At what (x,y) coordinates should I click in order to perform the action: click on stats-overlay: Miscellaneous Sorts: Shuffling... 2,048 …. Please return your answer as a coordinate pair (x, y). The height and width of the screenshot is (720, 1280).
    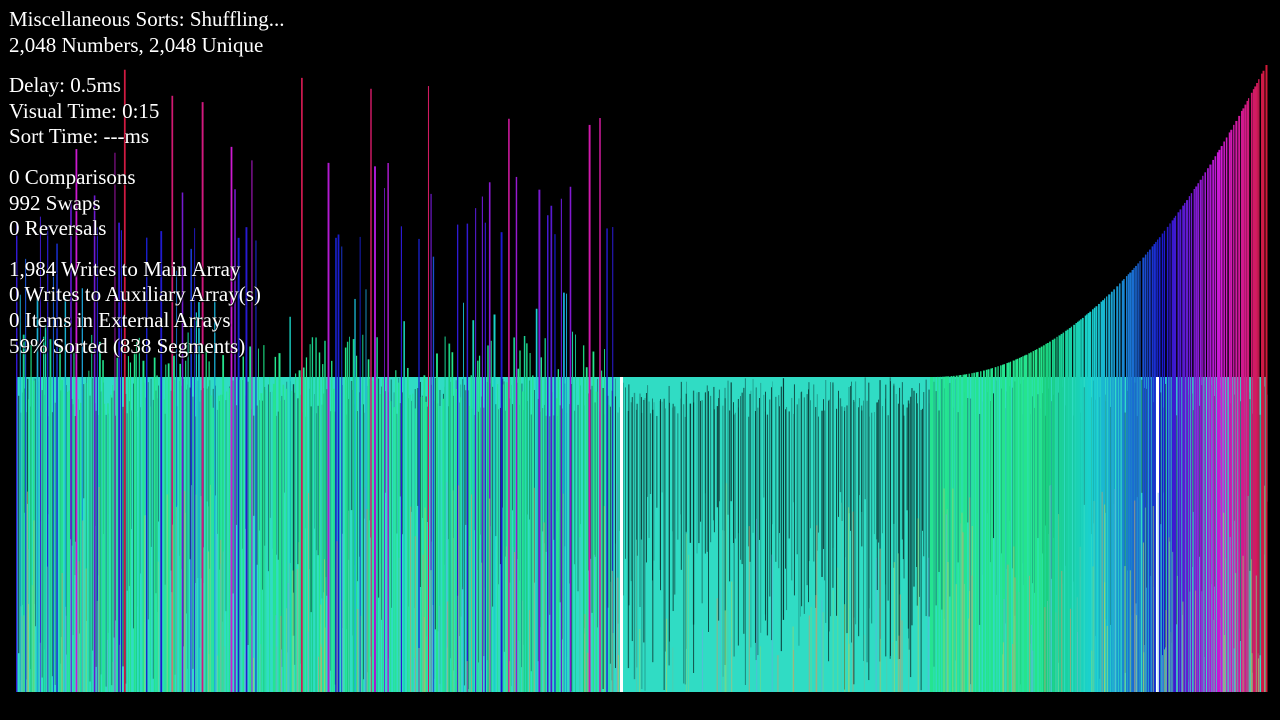
    Looking at the image, I should click on (147, 183).